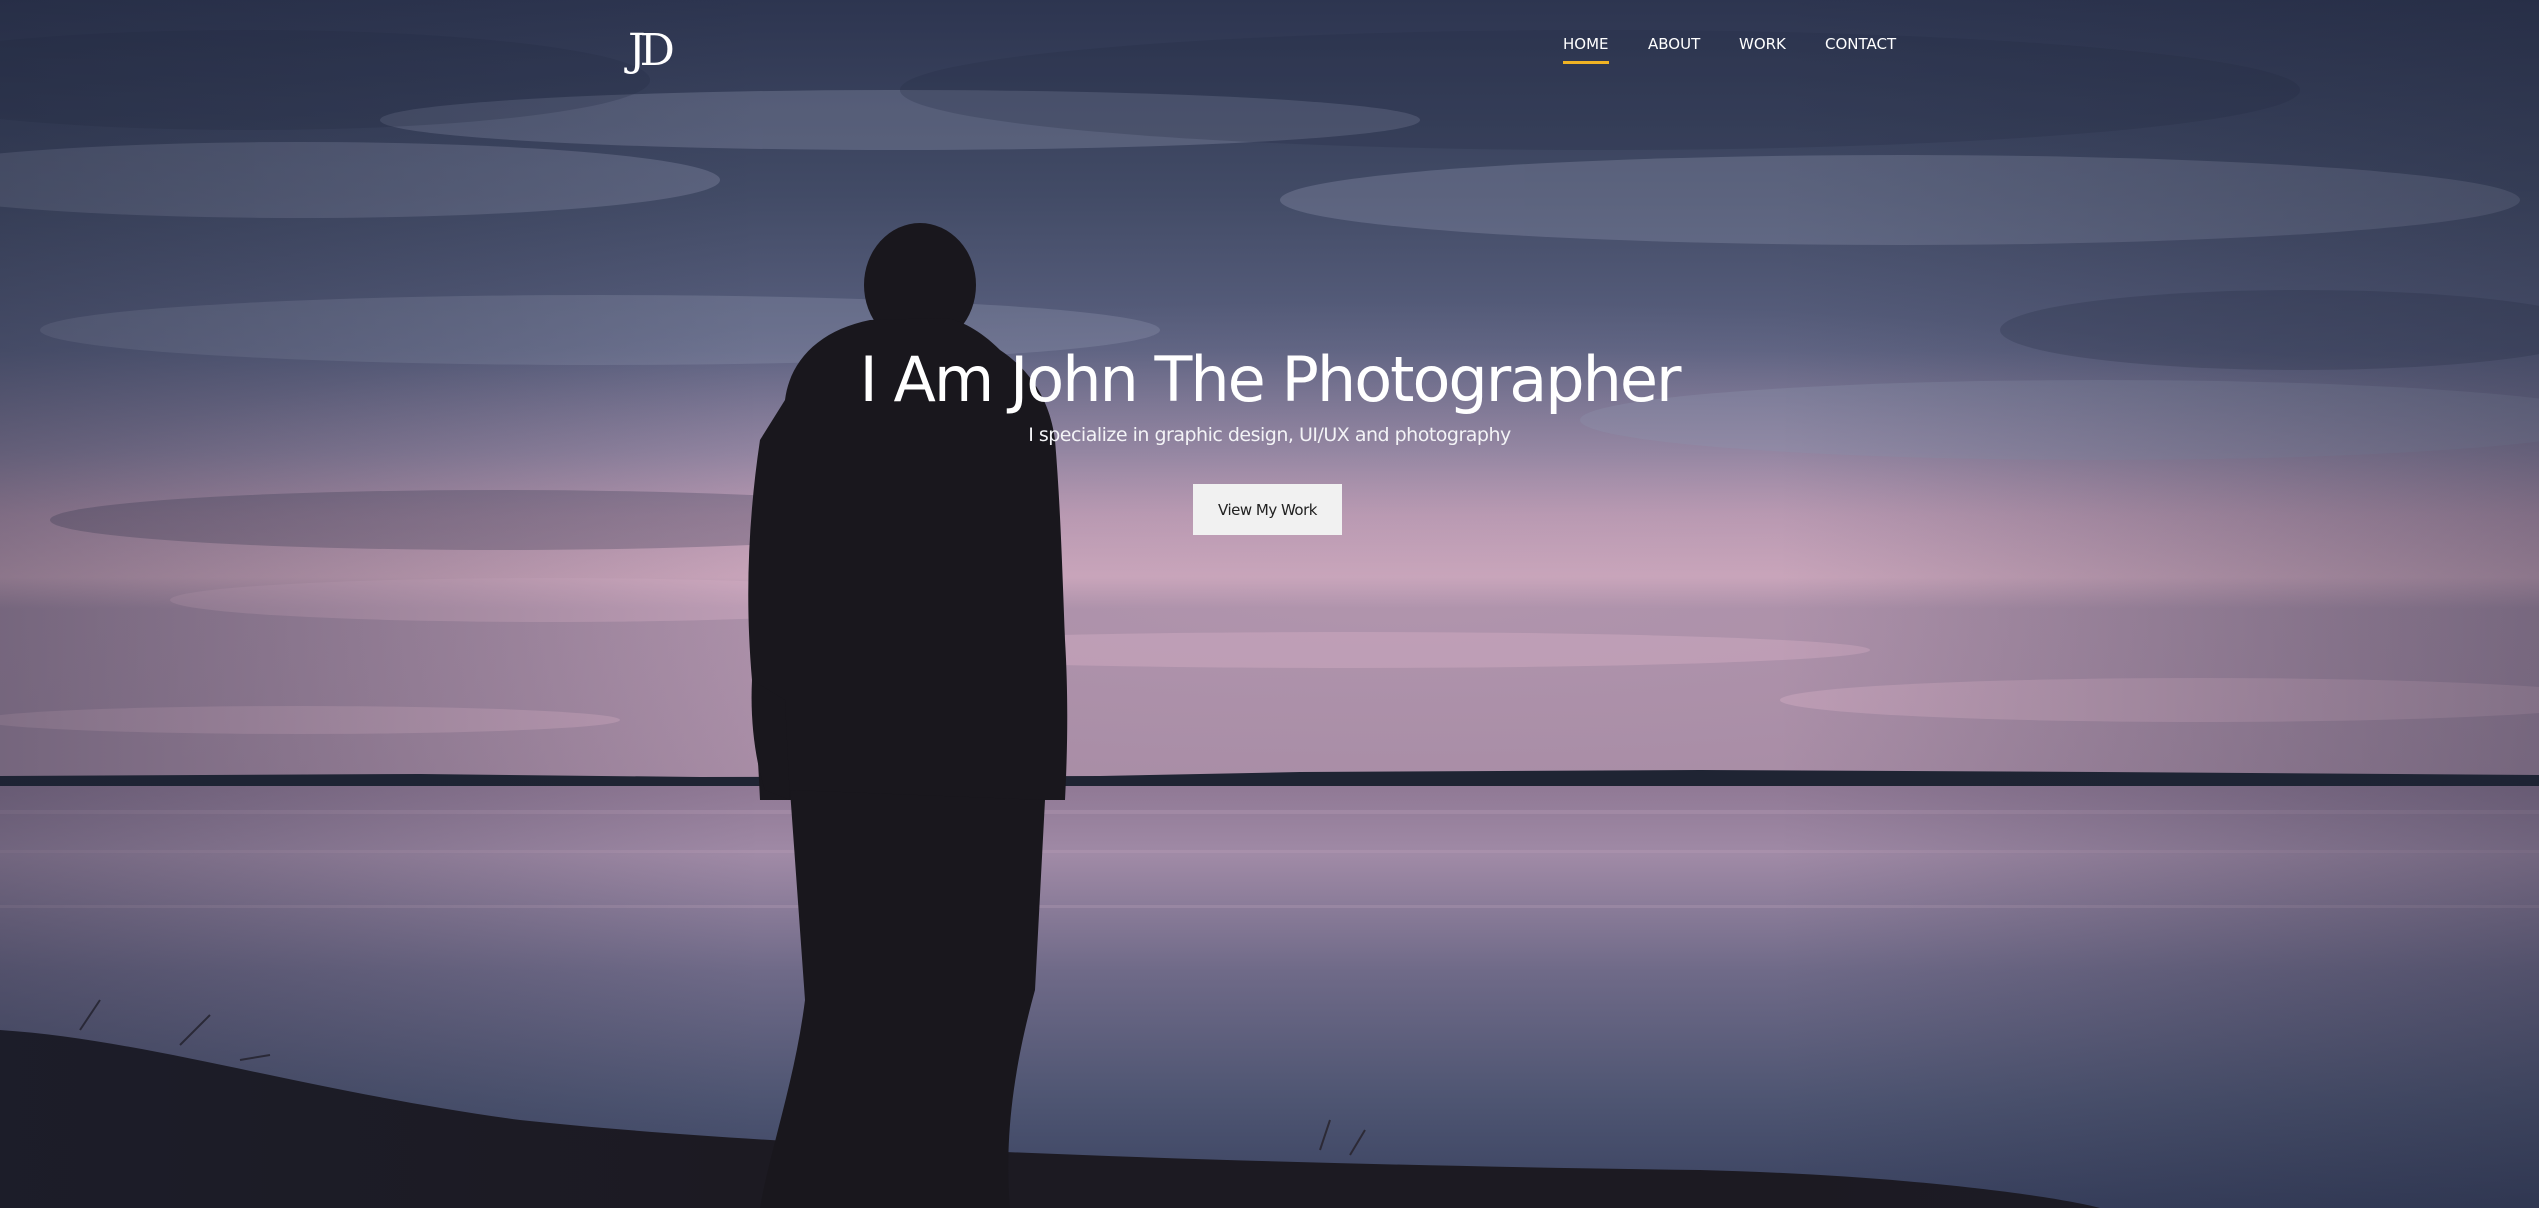 The width and height of the screenshot is (2539, 1208). Describe the element at coordinates (1270, 379) in the screenshot. I see `hero-title: I Am John The Photographer` at that location.